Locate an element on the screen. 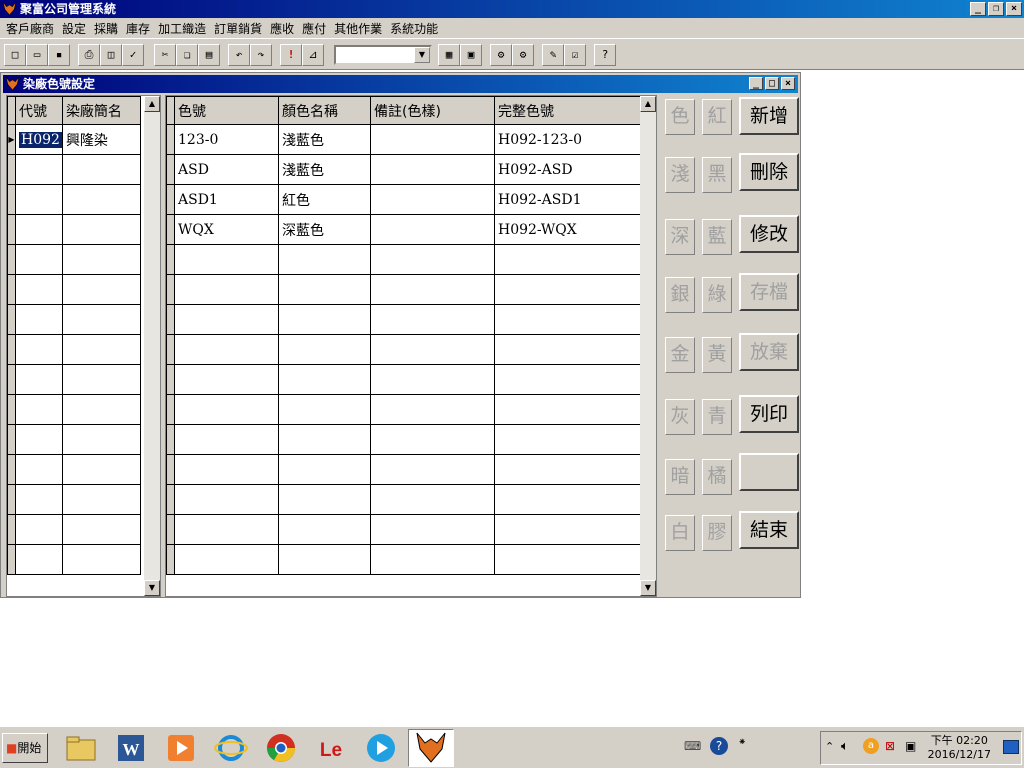 Image resolution: width=1024 pixels, height=768 pixels. factory-name-cell: 興隆染 is located at coordinates (101, 139).